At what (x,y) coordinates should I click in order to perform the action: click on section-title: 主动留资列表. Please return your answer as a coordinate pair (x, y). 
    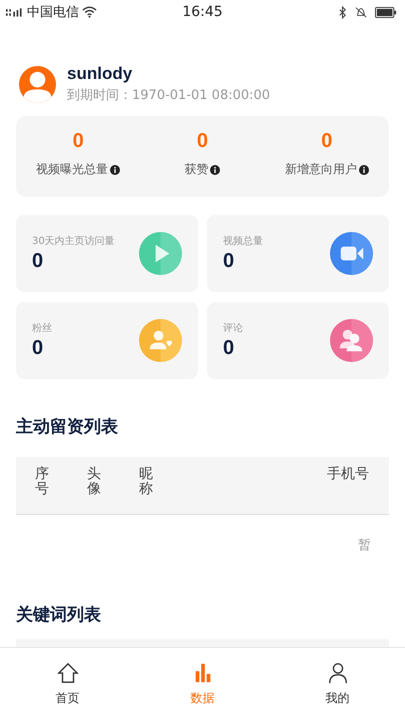
    Looking at the image, I should click on (67, 427).